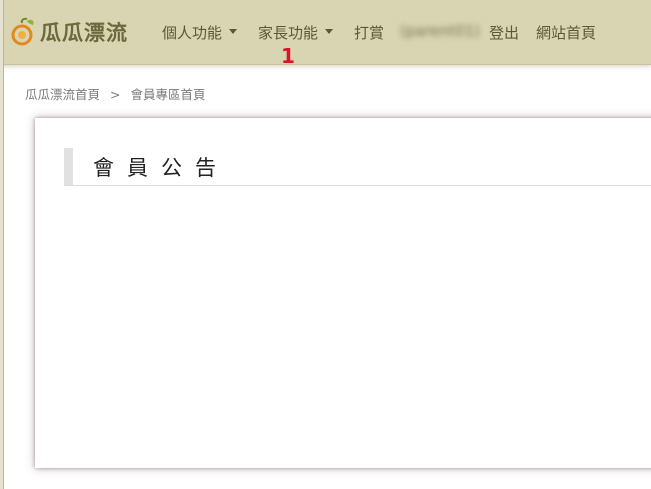 This screenshot has width=651, height=489. Describe the element at coordinates (504, 32) in the screenshot. I see `nav-logout-link: 登出` at that location.